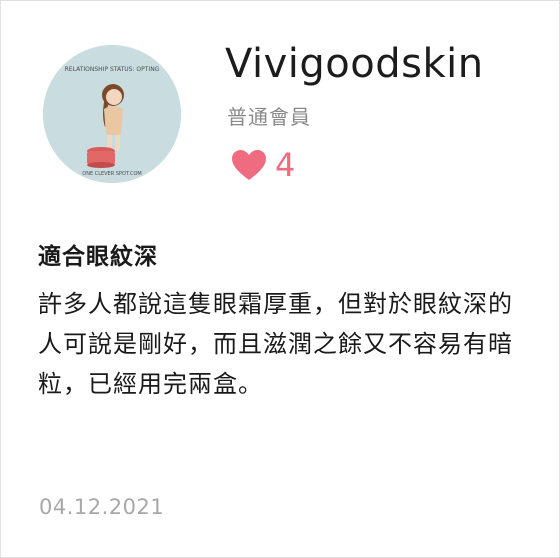  What do you see at coordinates (285, 165) in the screenshot?
I see `like-count: 4` at bounding box center [285, 165].